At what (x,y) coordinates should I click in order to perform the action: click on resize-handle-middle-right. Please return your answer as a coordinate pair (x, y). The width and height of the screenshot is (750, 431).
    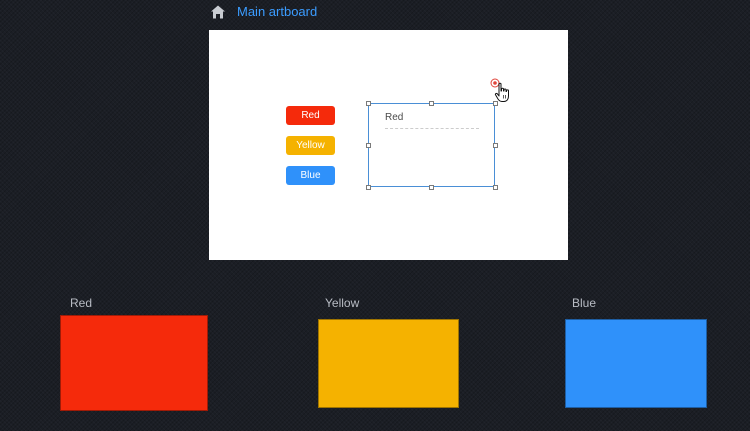
    Looking at the image, I should click on (495, 145).